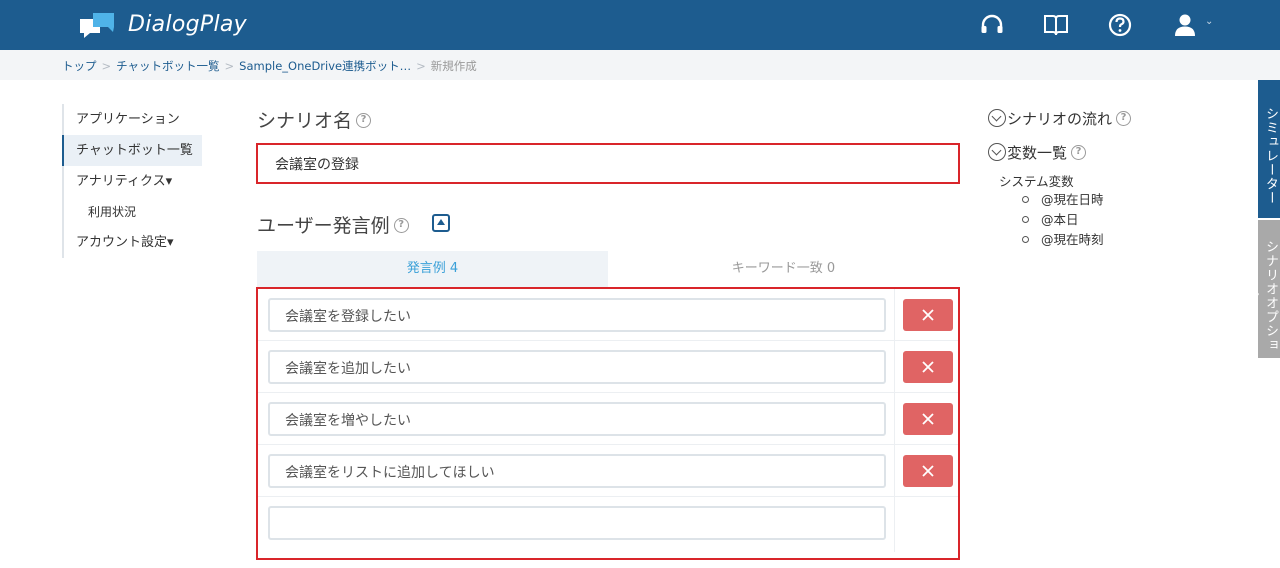 This screenshot has width=1280, height=568. I want to click on top-header: DialogPlay ⌄, so click(640, 25).